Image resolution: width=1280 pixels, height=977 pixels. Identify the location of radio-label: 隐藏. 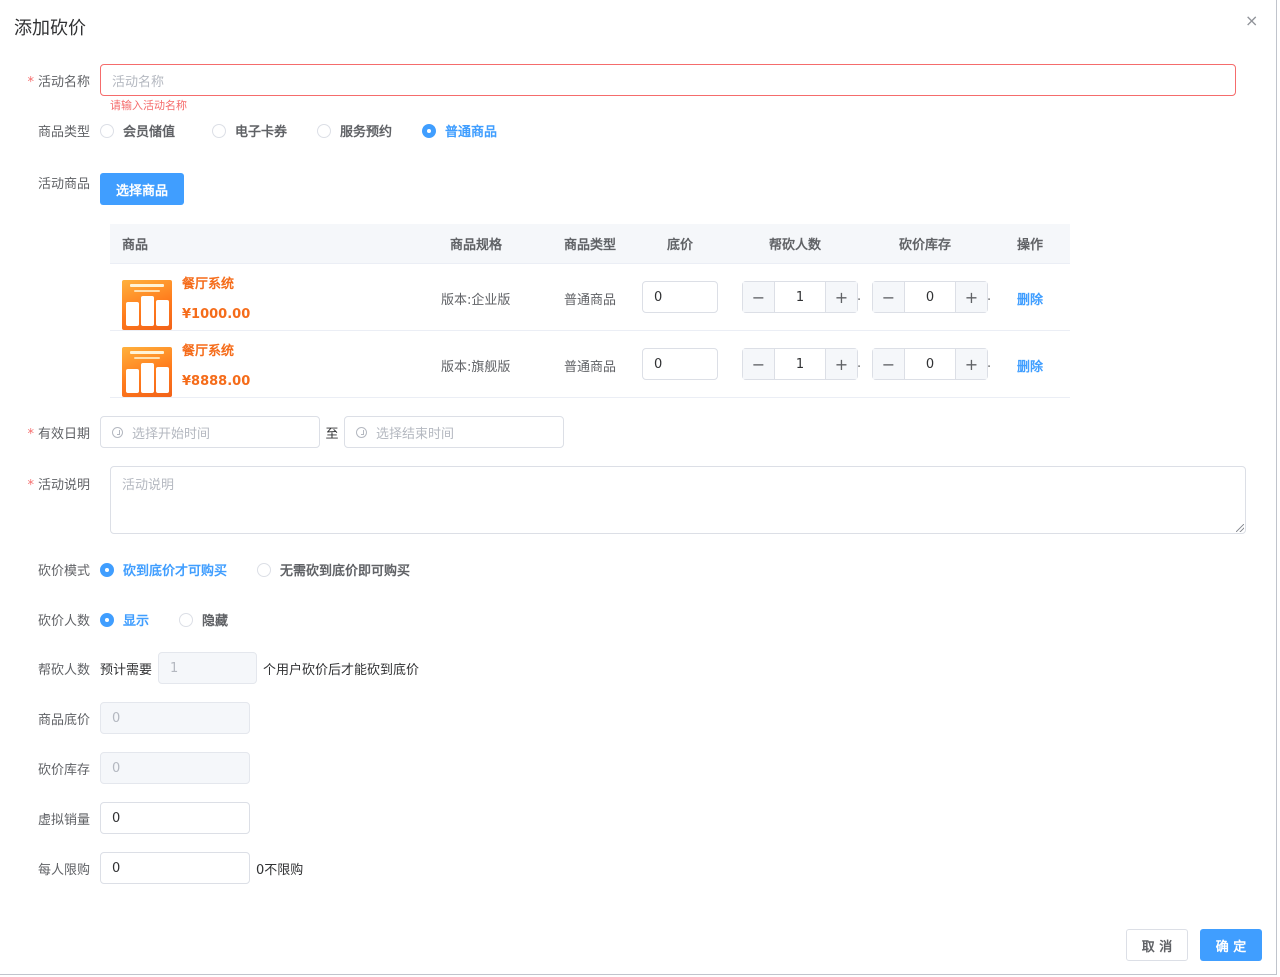
(215, 621).